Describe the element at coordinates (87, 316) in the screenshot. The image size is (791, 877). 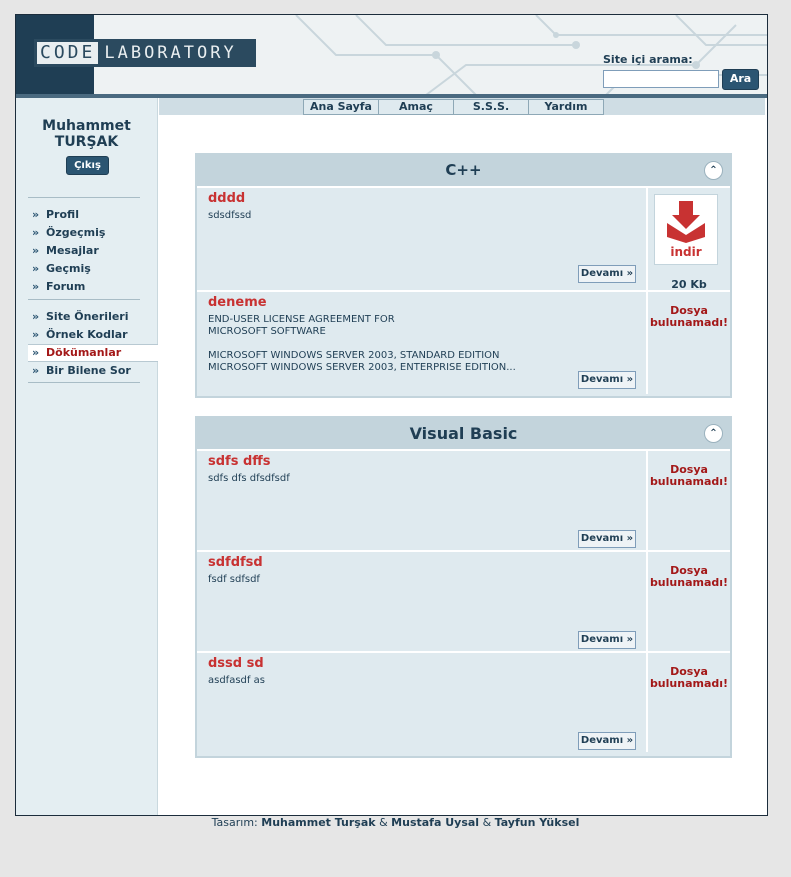
I see `sidebar-item-label: Site Önerileri` at that location.